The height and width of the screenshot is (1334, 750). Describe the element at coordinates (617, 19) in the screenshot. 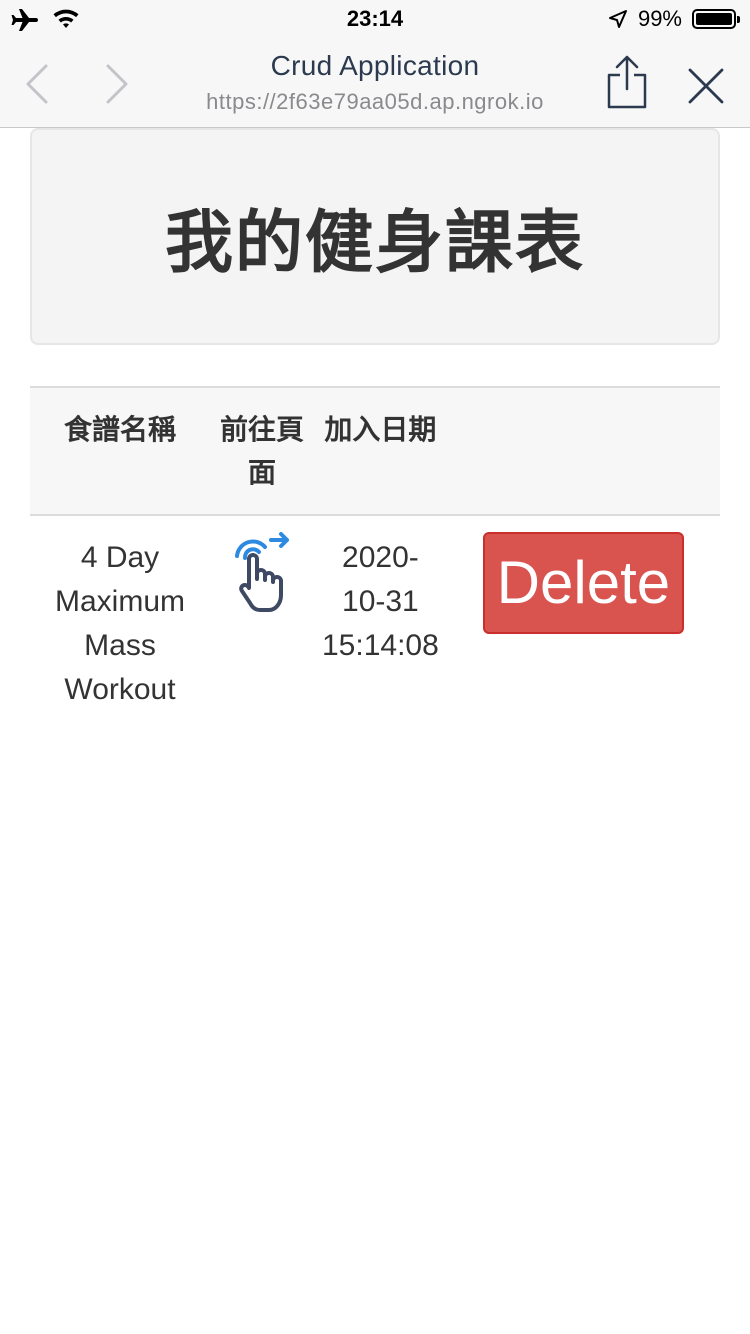

I see `location-arrow-icon` at that location.